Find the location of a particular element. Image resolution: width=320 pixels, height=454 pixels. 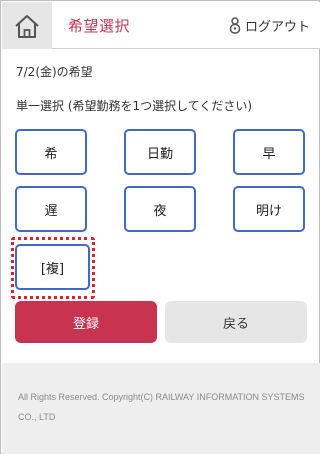

logout-button: ログアウト is located at coordinates (269, 25).